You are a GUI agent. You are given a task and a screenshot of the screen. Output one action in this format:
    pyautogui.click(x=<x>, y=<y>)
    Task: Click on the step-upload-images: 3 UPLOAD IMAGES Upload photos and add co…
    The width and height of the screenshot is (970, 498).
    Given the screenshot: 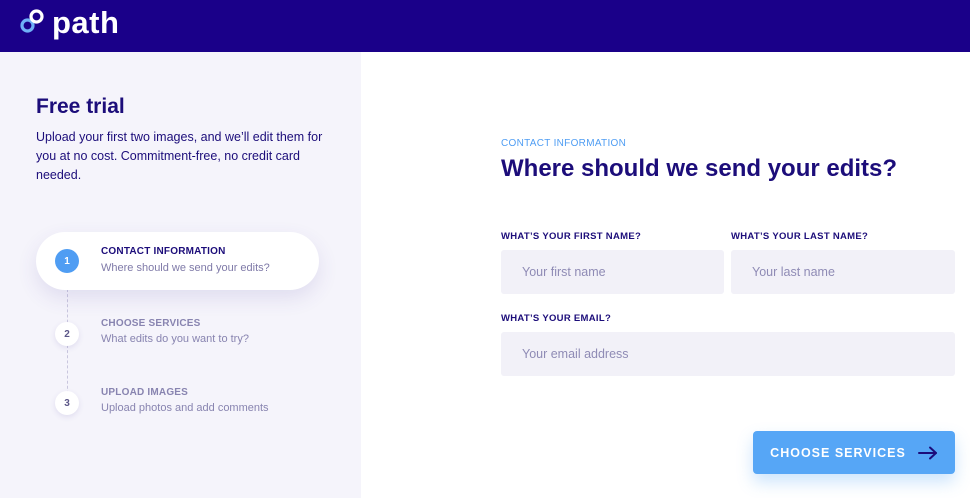 What is the action you would take?
    pyautogui.click(x=177, y=403)
    